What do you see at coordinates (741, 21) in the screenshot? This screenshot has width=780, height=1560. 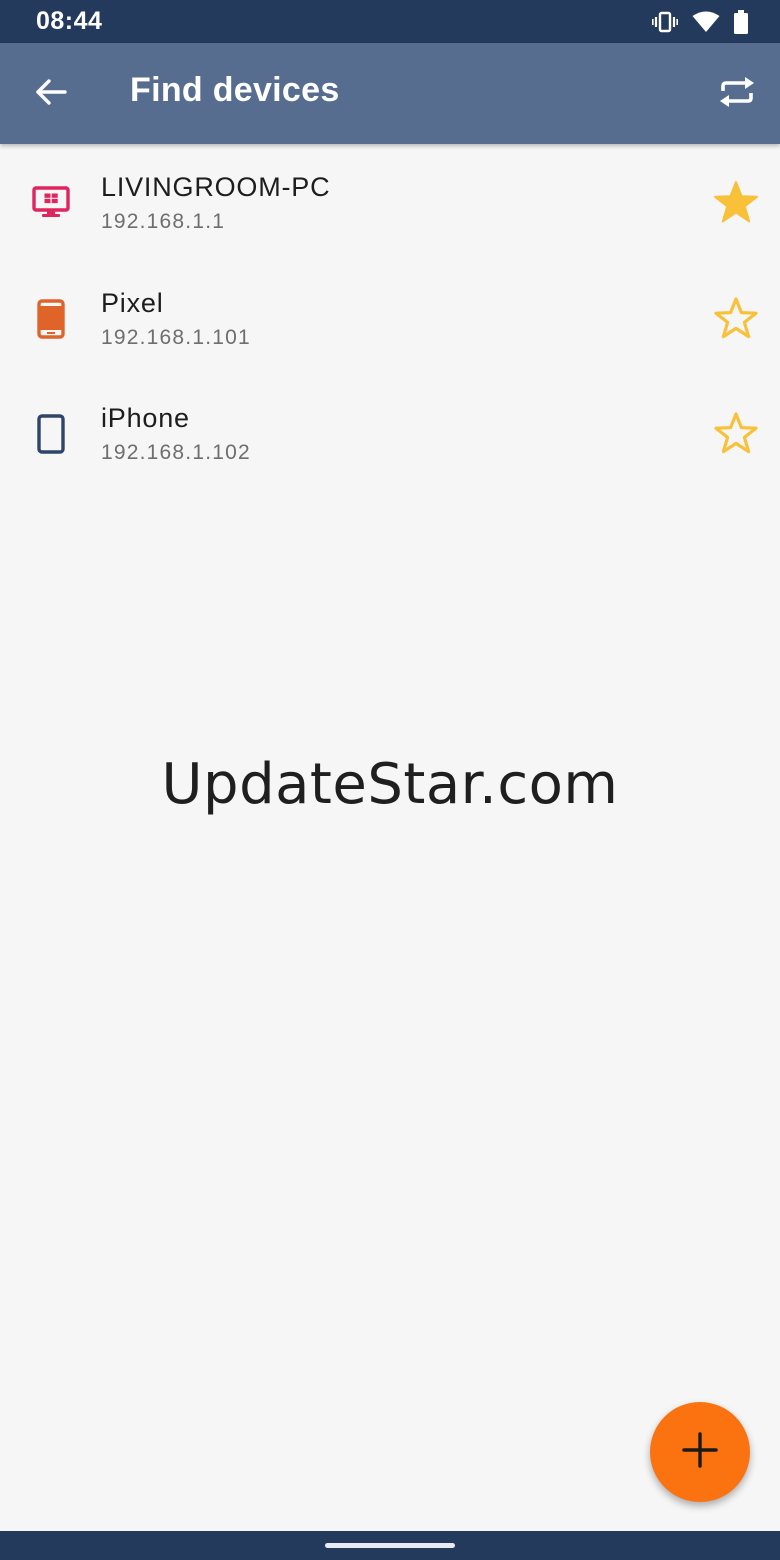 I see `battery-icon` at bounding box center [741, 21].